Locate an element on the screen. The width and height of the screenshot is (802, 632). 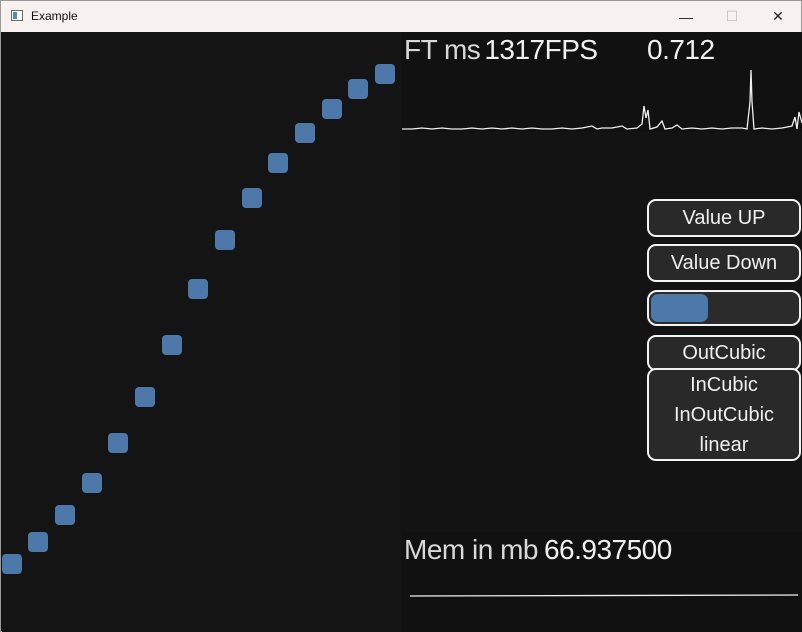
progress-fill is located at coordinates (679, 308).